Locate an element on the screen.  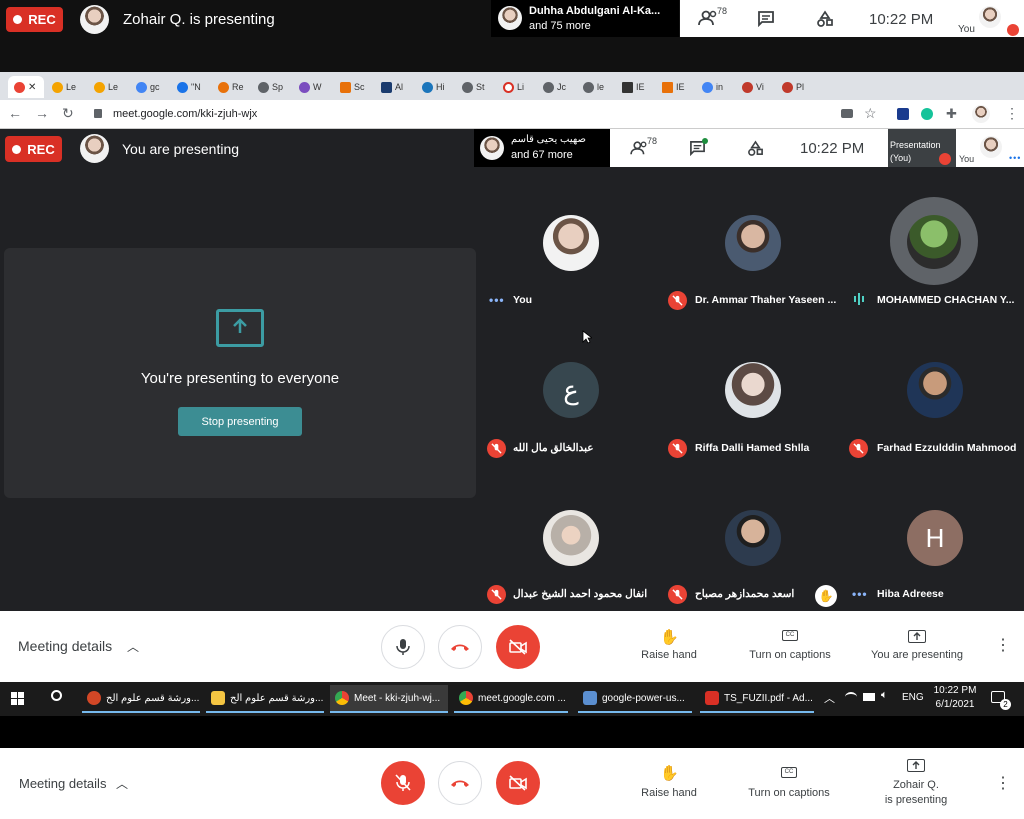
tab-favicon-icon is located at coordinates (223, 87).